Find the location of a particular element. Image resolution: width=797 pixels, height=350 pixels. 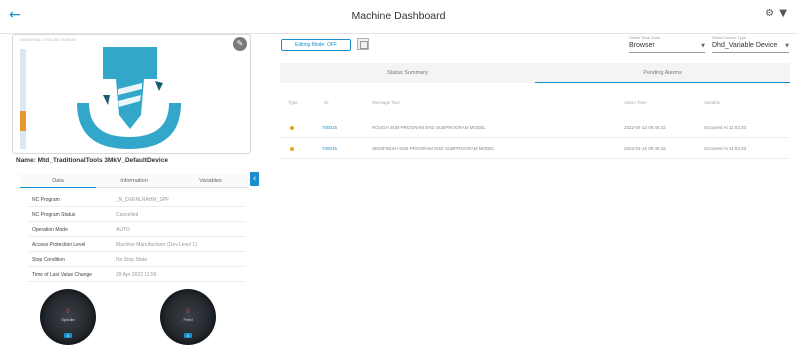

detail-value: _N_DXENLRAHM_SPF is located at coordinates (143, 200).